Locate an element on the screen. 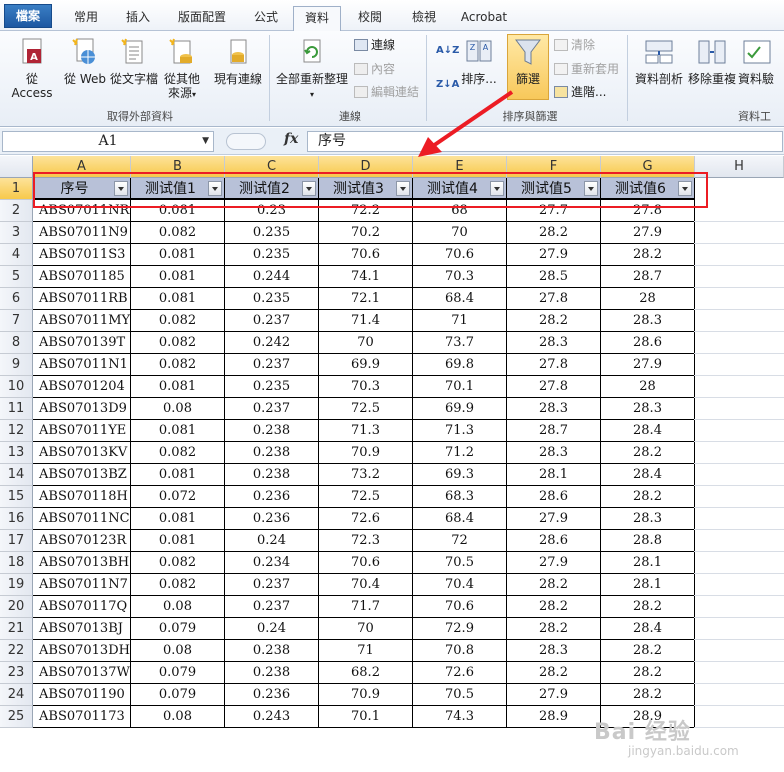 The height and width of the screenshot is (772, 784). cell-value: 72.2 is located at coordinates (366, 211).